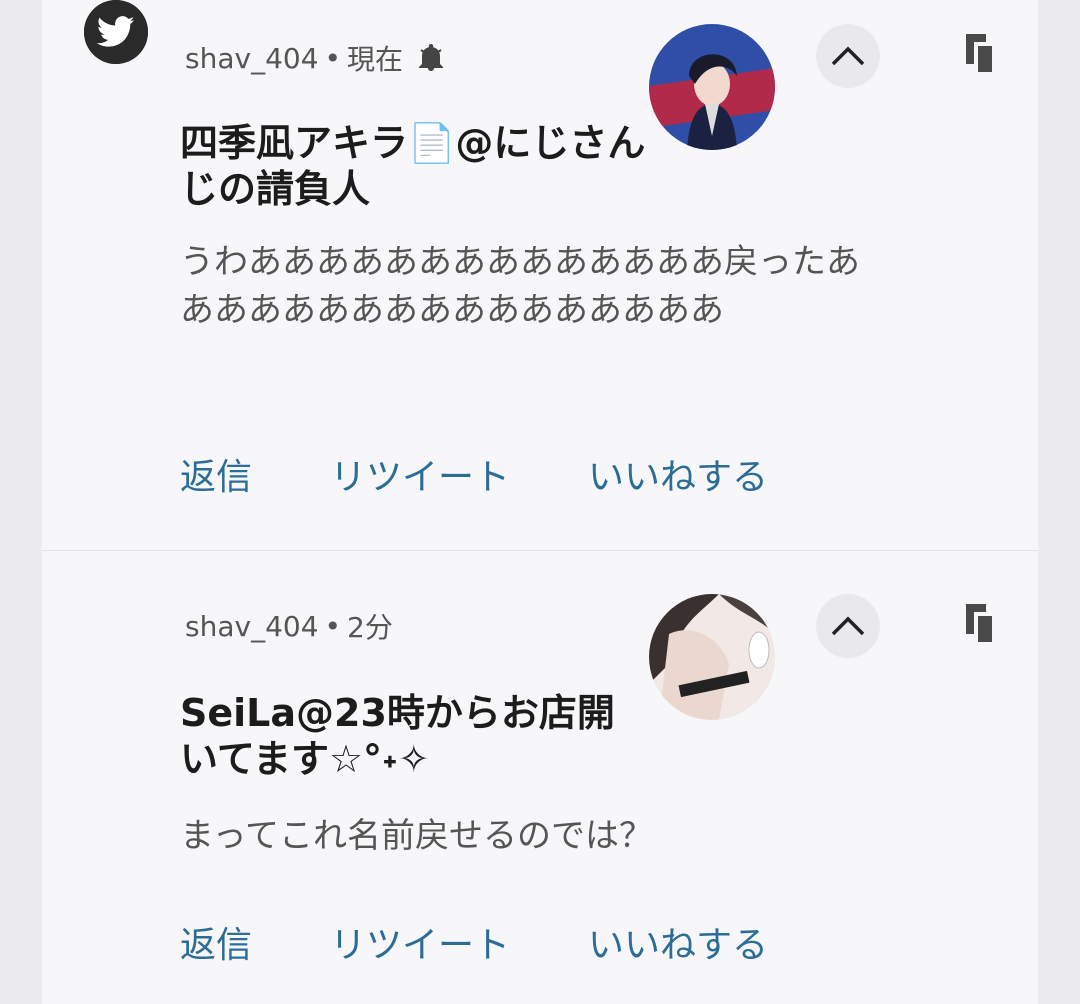 Image resolution: width=1080 pixels, height=1004 pixels. Describe the element at coordinates (416, 836) in the screenshot. I see `notification-message: まってこれ名前戻せるのでは？` at that location.